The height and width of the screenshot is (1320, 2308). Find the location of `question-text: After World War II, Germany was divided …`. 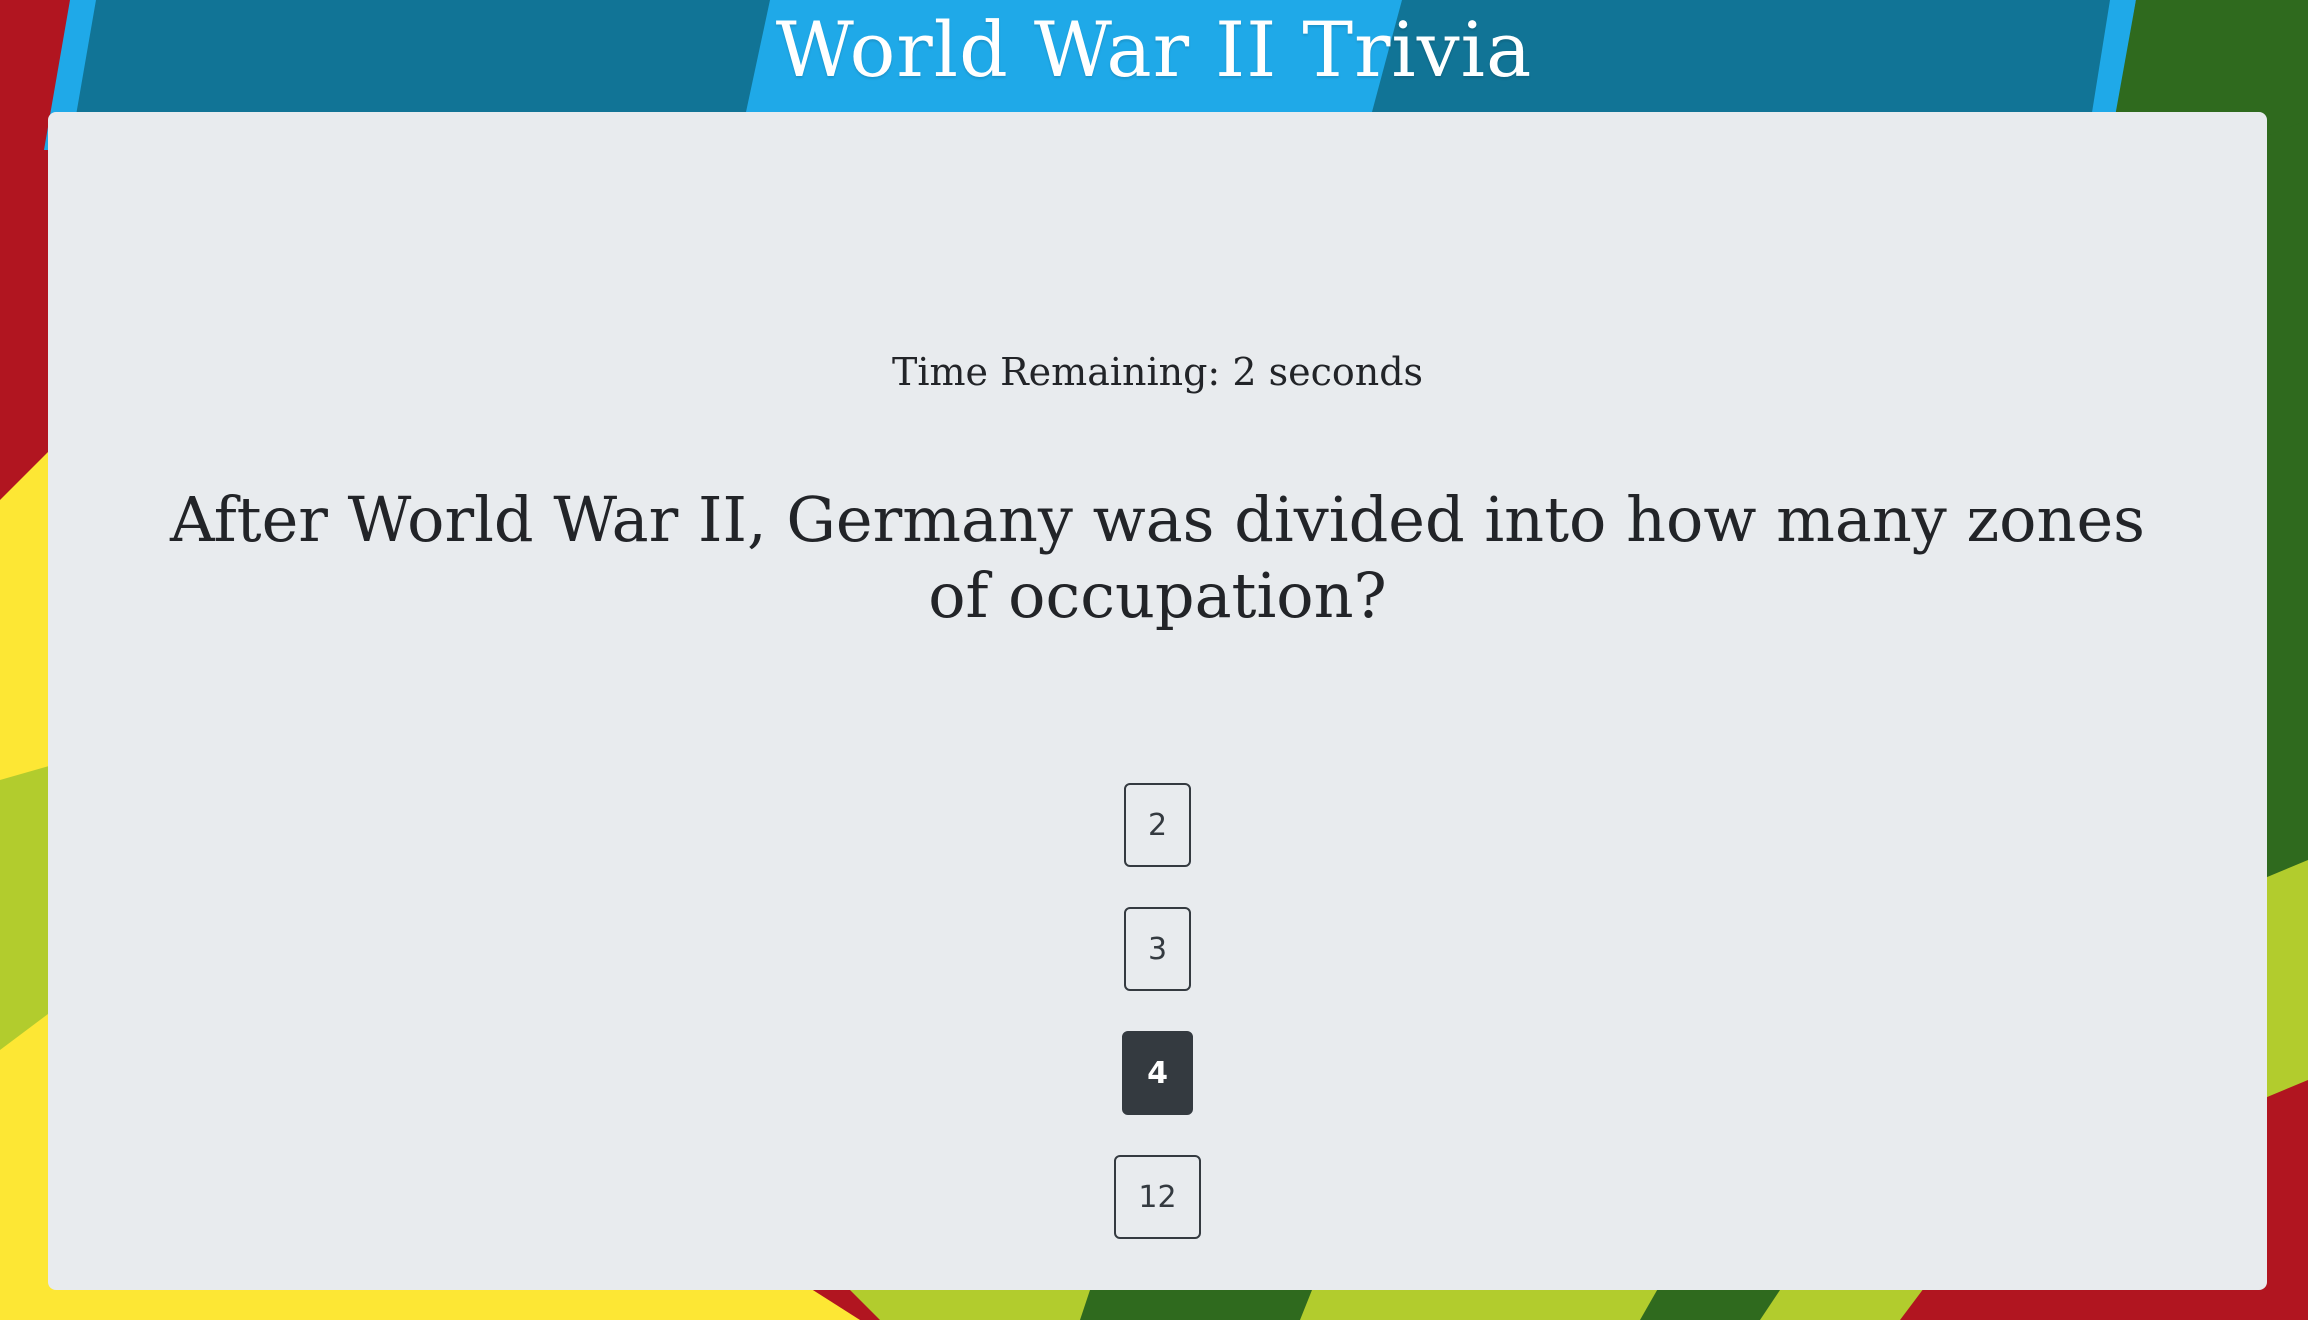

question-text: After World War II, Germany was divided … is located at coordinates (1157, 557).